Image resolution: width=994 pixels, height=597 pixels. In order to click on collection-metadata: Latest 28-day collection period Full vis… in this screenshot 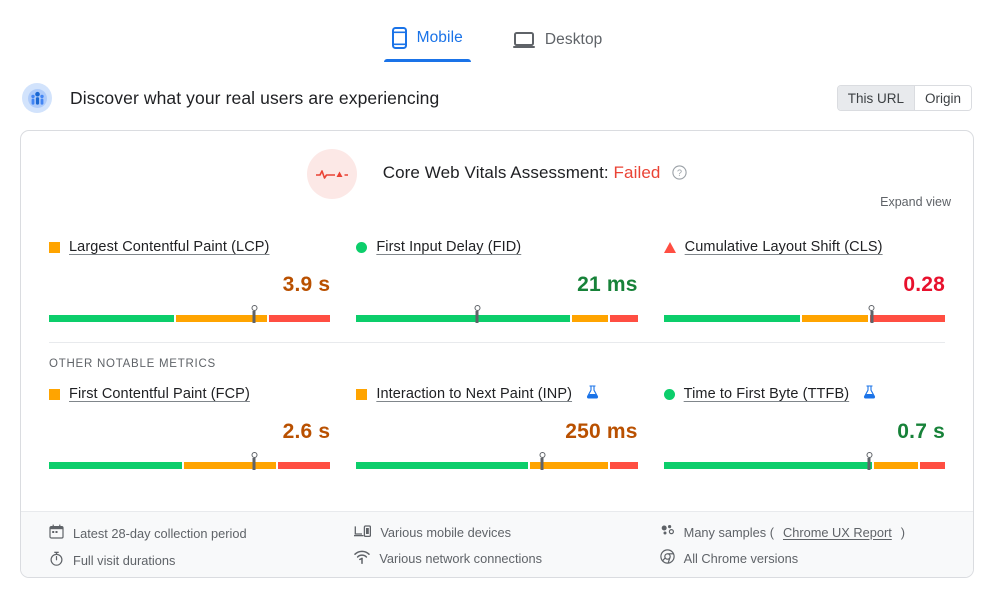, I will do `click(497, 544)`.